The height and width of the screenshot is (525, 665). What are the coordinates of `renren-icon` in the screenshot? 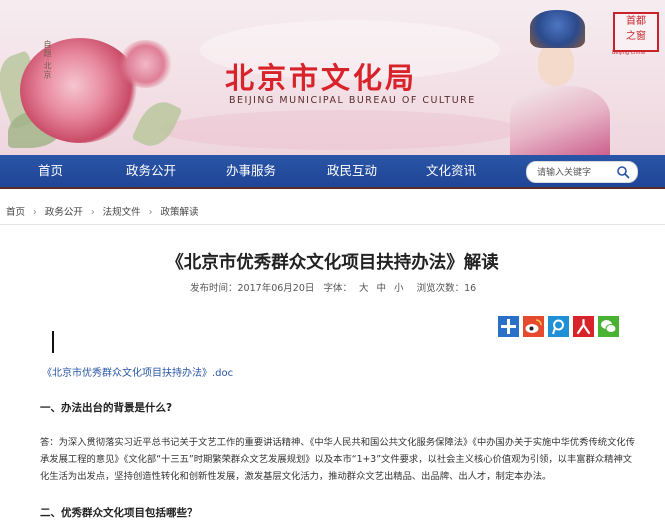 It's located at (583, 326).